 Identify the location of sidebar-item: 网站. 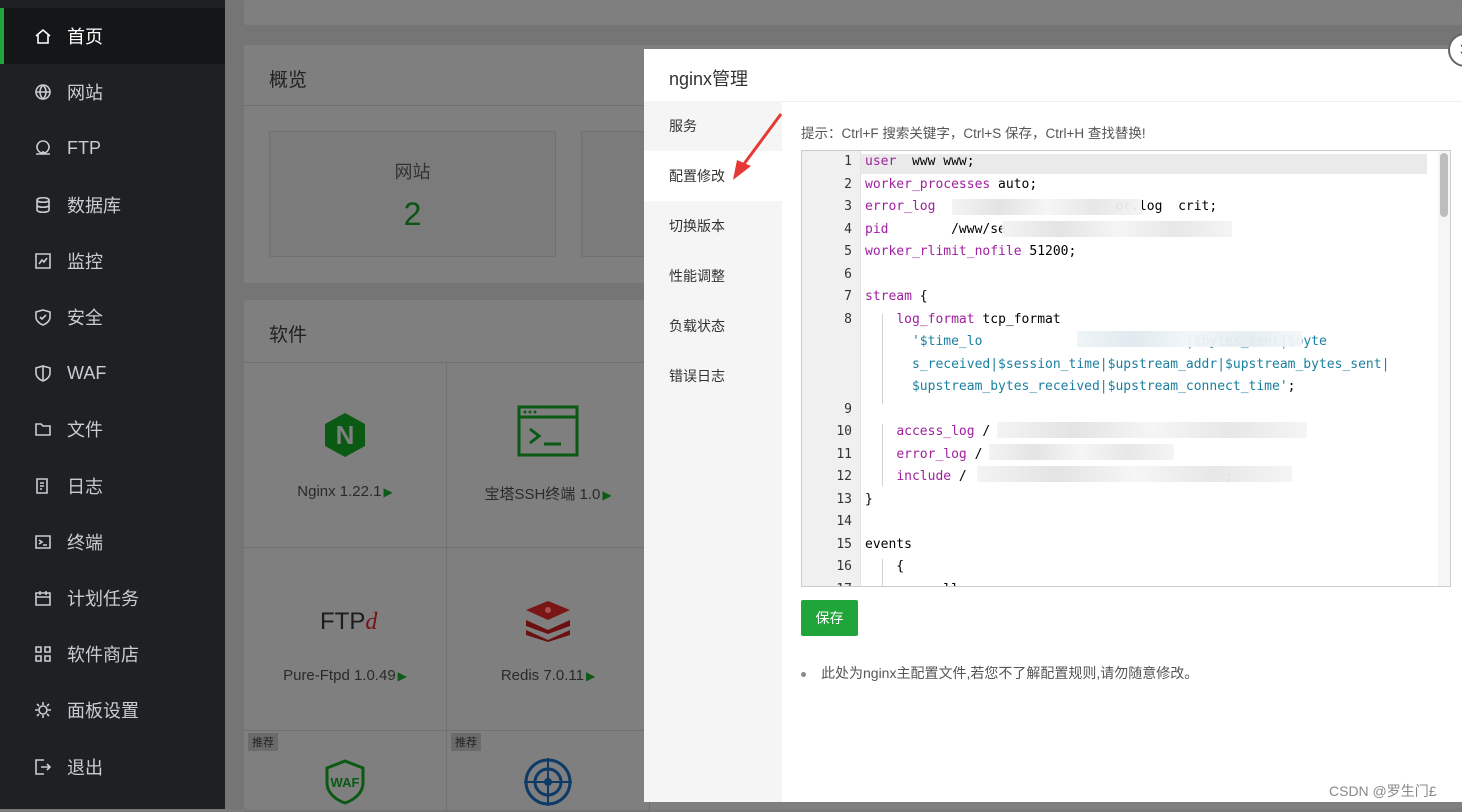
(112, 92).